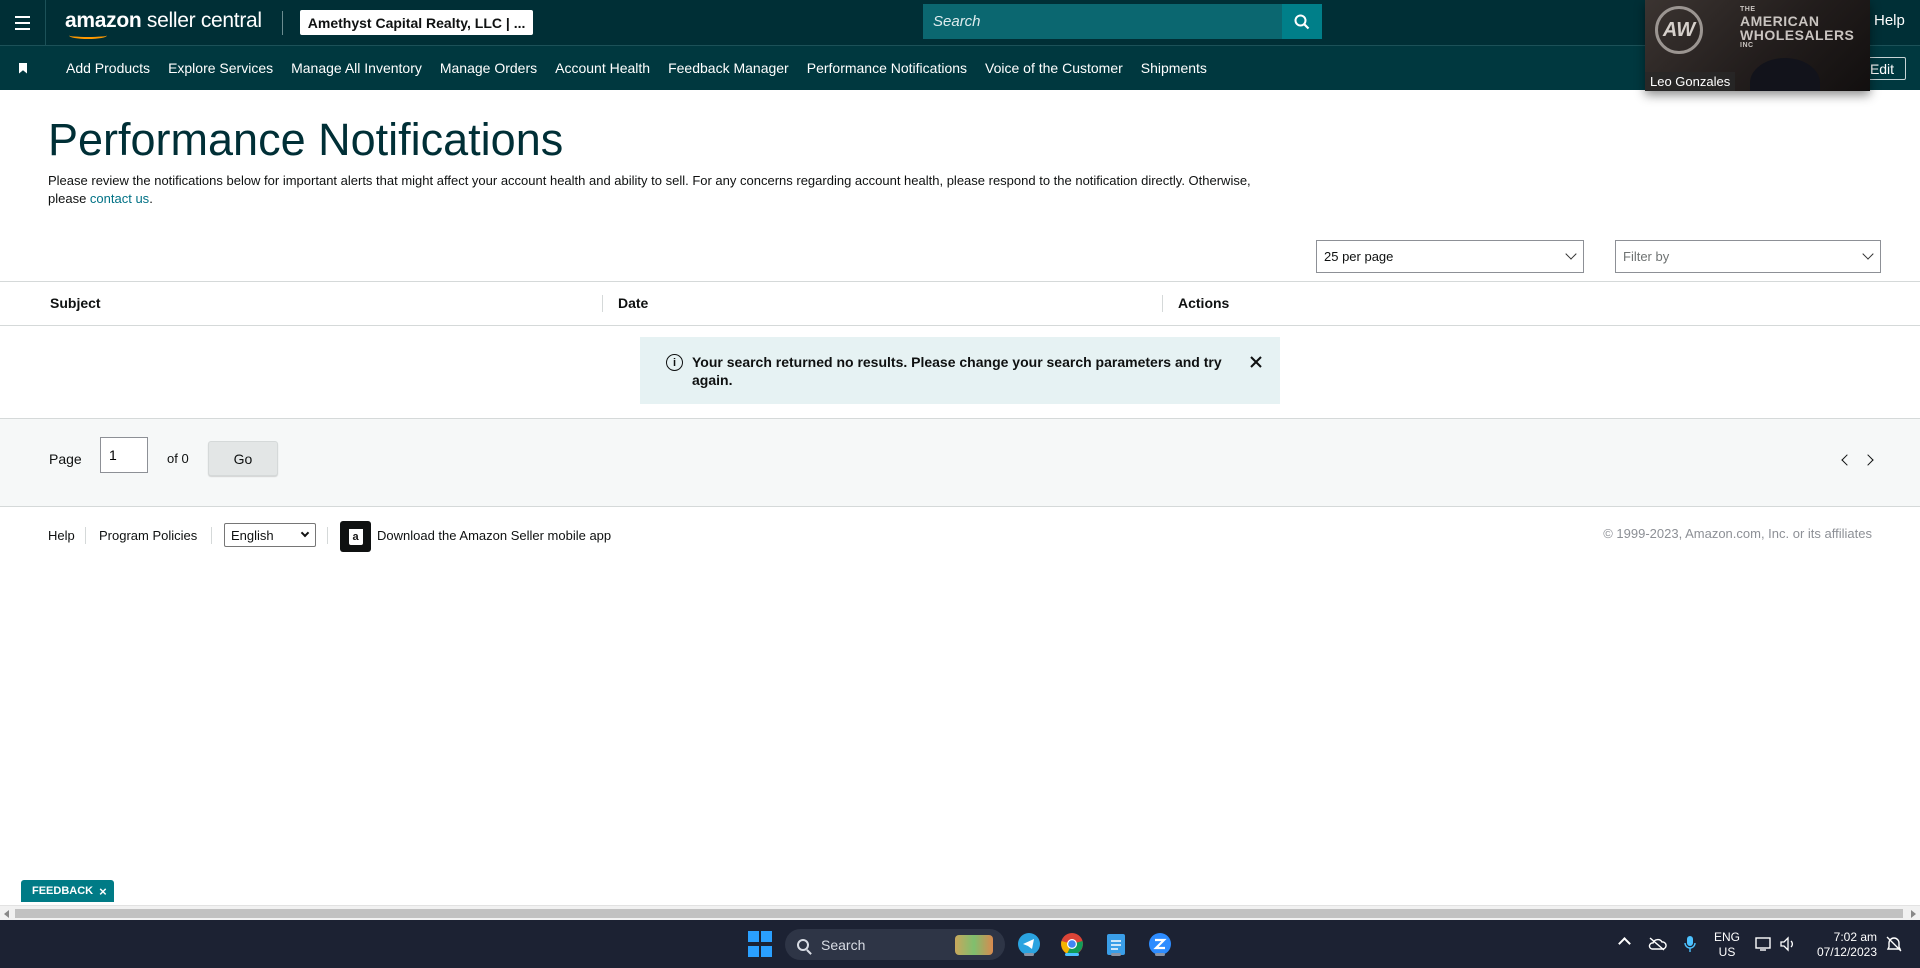  I want to click on taskbar-search: Search, so click(895, 944).